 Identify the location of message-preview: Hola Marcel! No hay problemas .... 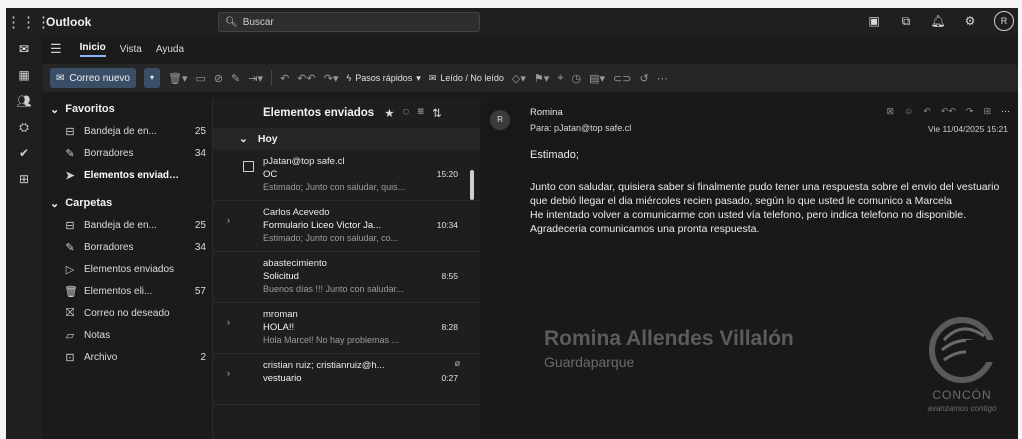
(331, 340).